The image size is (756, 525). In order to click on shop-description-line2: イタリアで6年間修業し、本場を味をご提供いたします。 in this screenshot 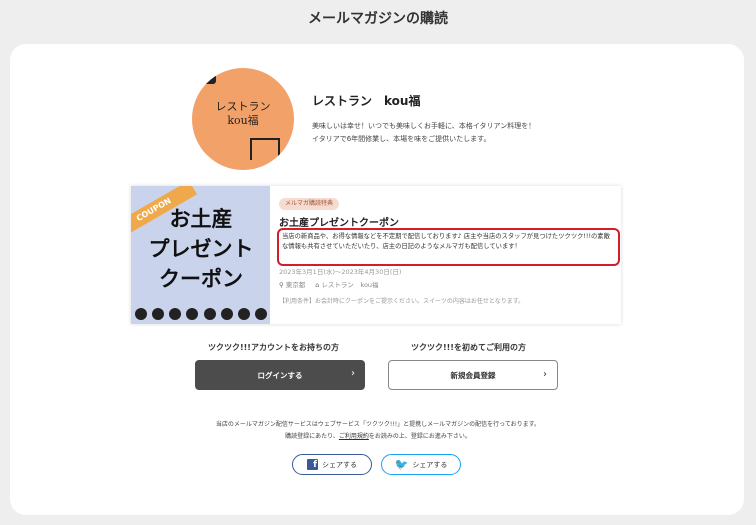, I will do `click(401, 139)`.